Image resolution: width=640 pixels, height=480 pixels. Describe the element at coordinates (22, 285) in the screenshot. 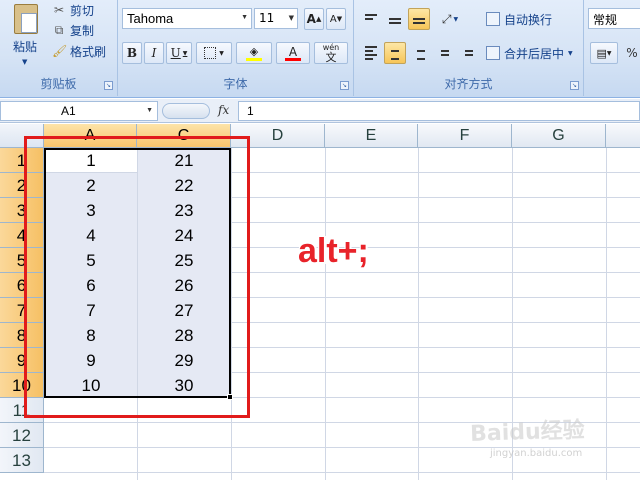

I see `row-header: 6` at that location.